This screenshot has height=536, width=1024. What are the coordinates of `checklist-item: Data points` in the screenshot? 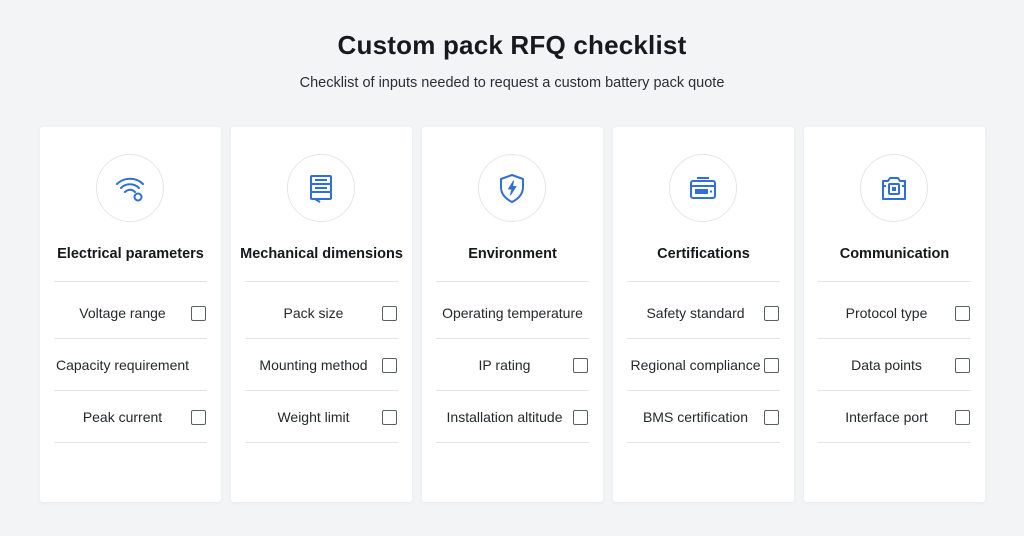 It's located at (894, 365).